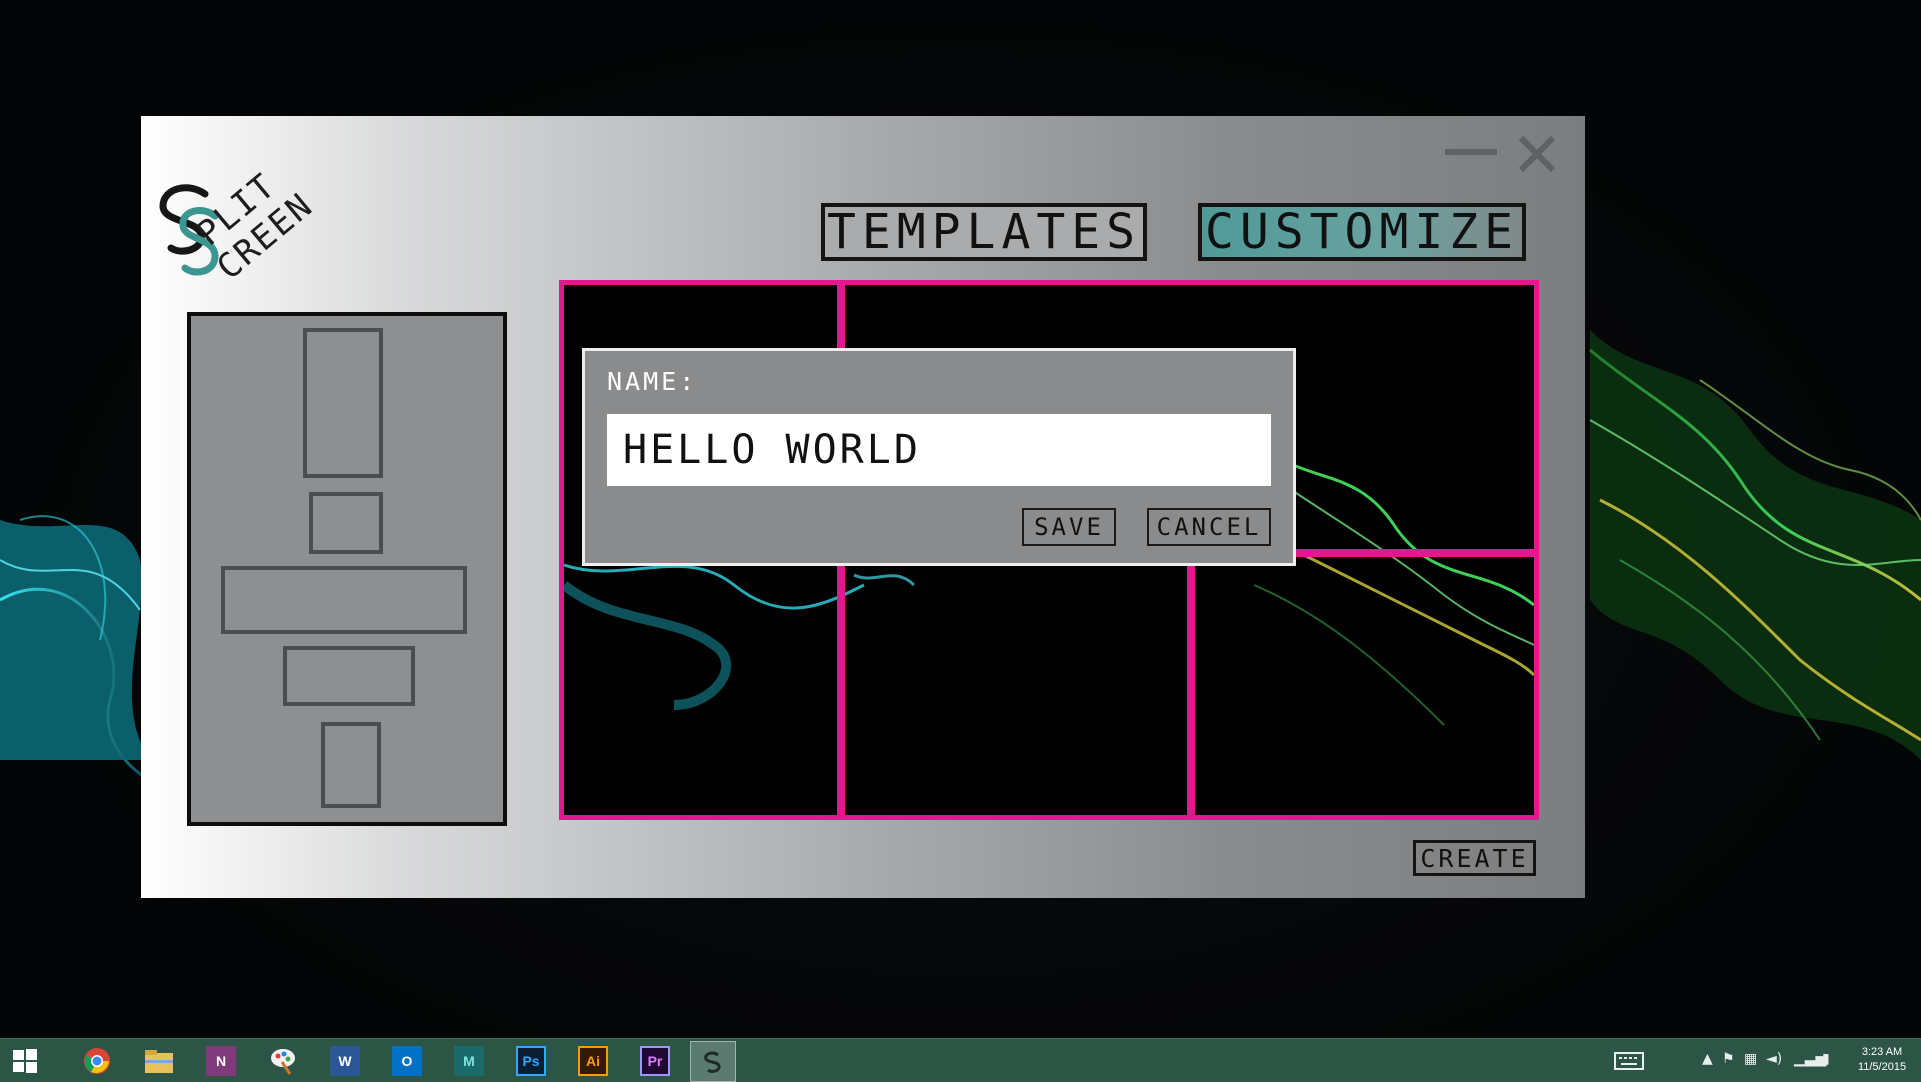  Describe the element at coordinates (346, 523) in the screenshot. I see `small-square-shape` at that location.